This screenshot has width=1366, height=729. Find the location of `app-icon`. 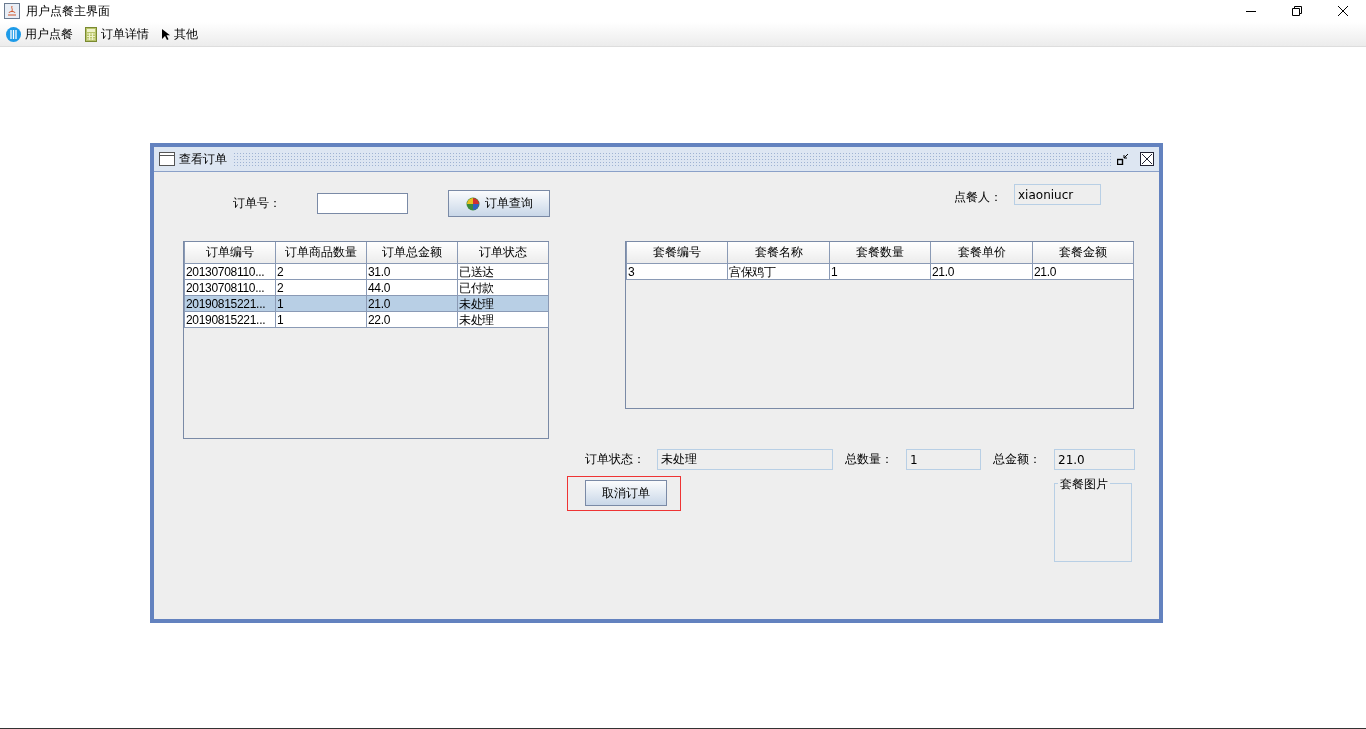

app-icon is located at coordinates (12, 11).